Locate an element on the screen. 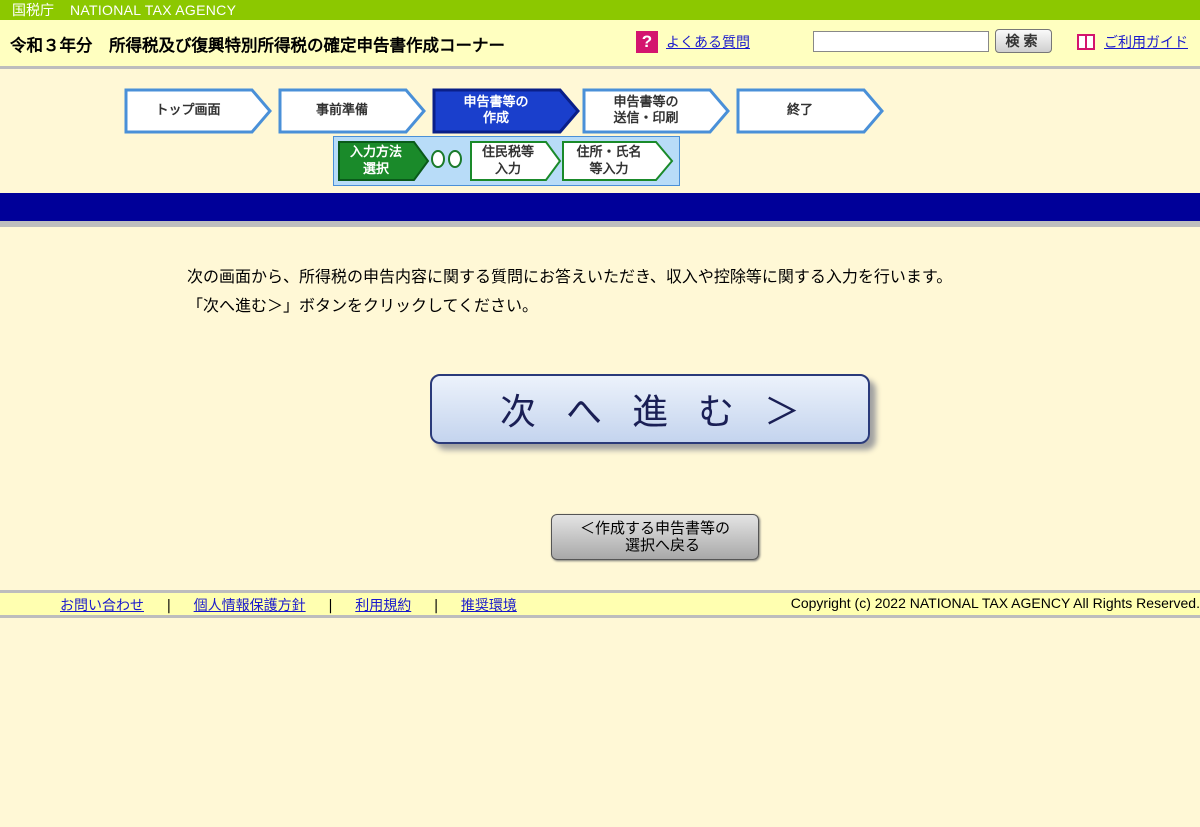 The width and height of the screenshot is (1200, 827). step-label: 申告書等の 送信・印刷 is located at coordinates (646, 110).